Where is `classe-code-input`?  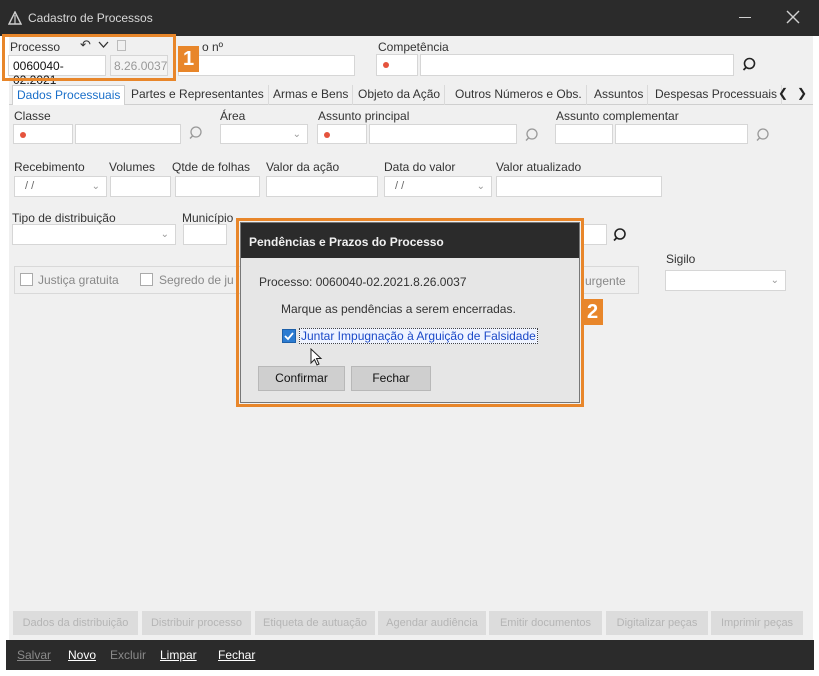 classe-code-input is located at coordinates (43, 134).